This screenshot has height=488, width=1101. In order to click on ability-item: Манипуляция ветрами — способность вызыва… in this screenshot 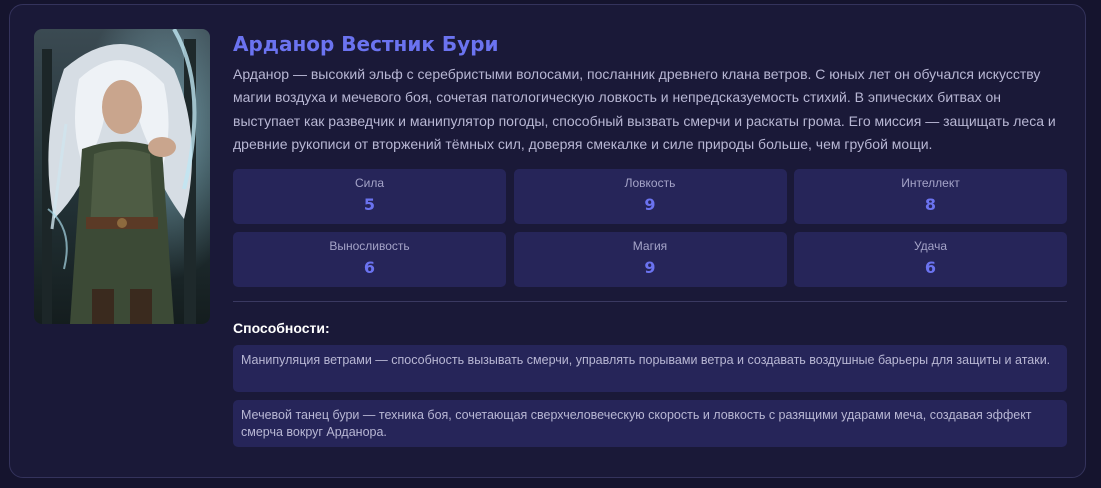, I will do `click(650, 368)`.